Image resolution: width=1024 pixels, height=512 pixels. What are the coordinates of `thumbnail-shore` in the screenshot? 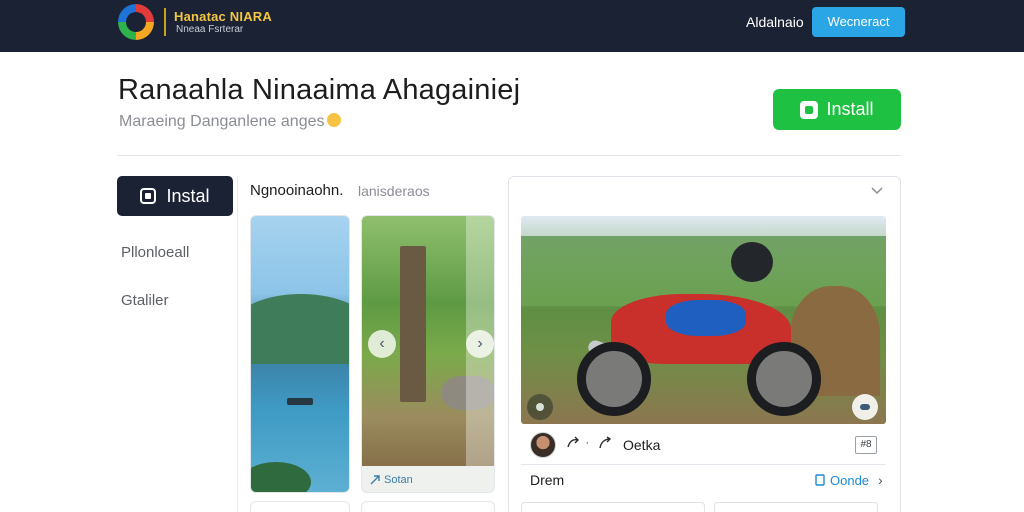 It's located at (281, 477).